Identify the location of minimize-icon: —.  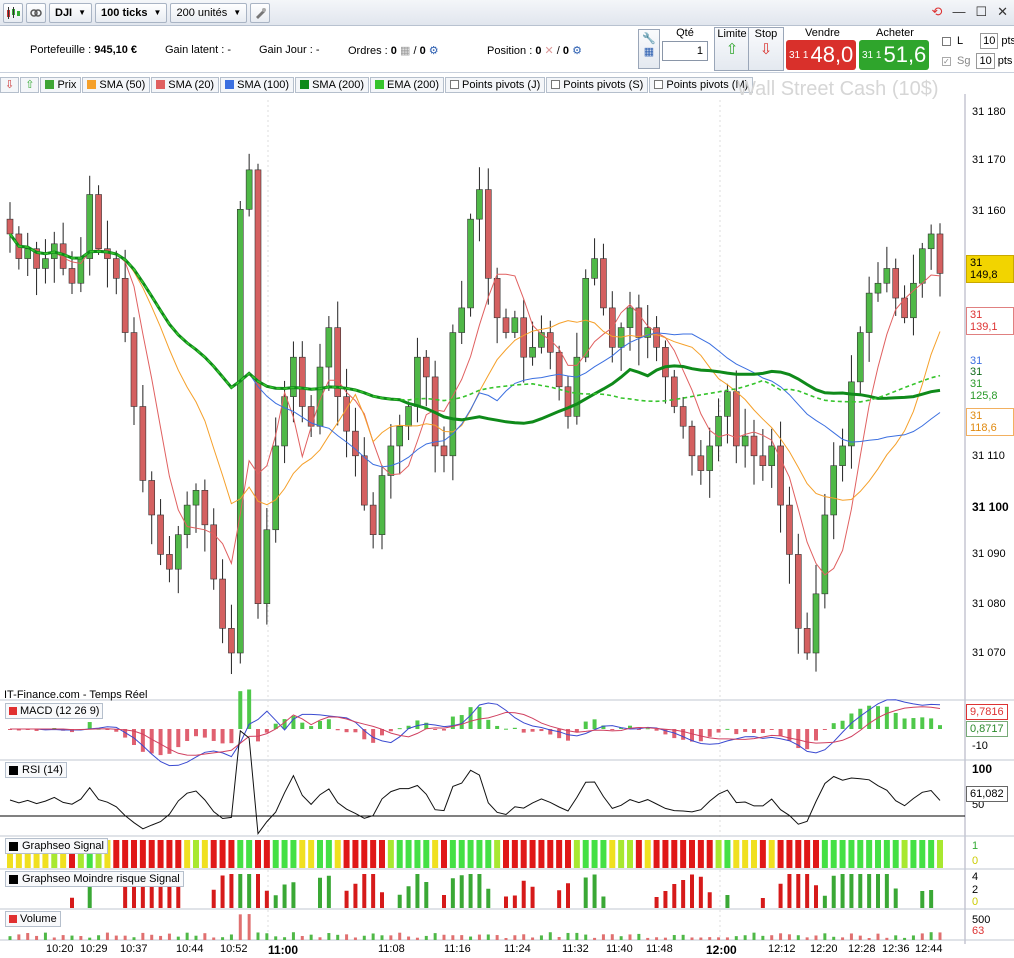
(958, 12).